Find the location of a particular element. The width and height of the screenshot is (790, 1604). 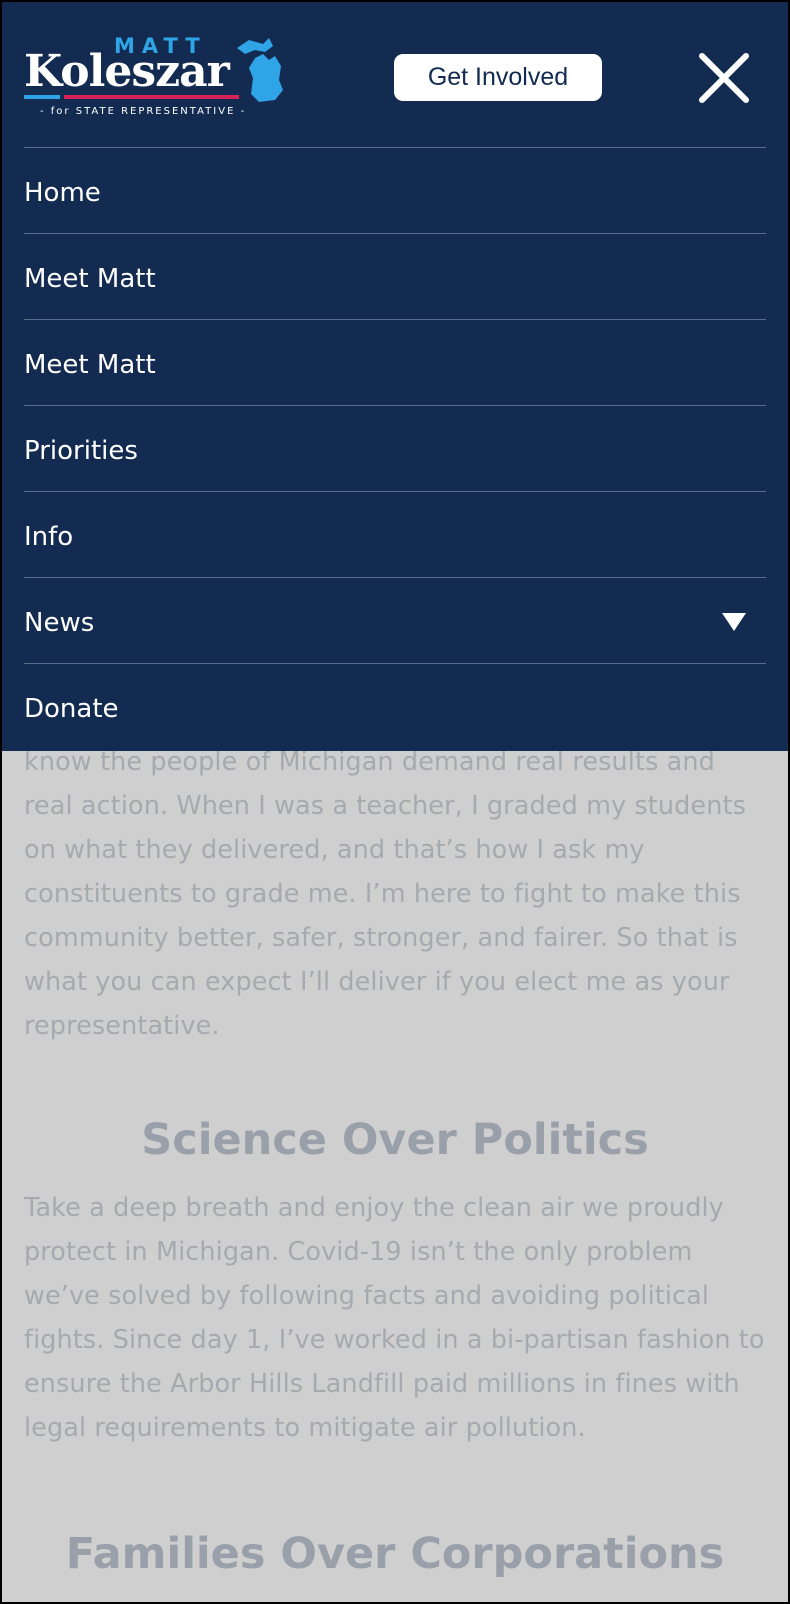

section-heading-families: Families Over Corporations is located at coordinates (395, 1554).